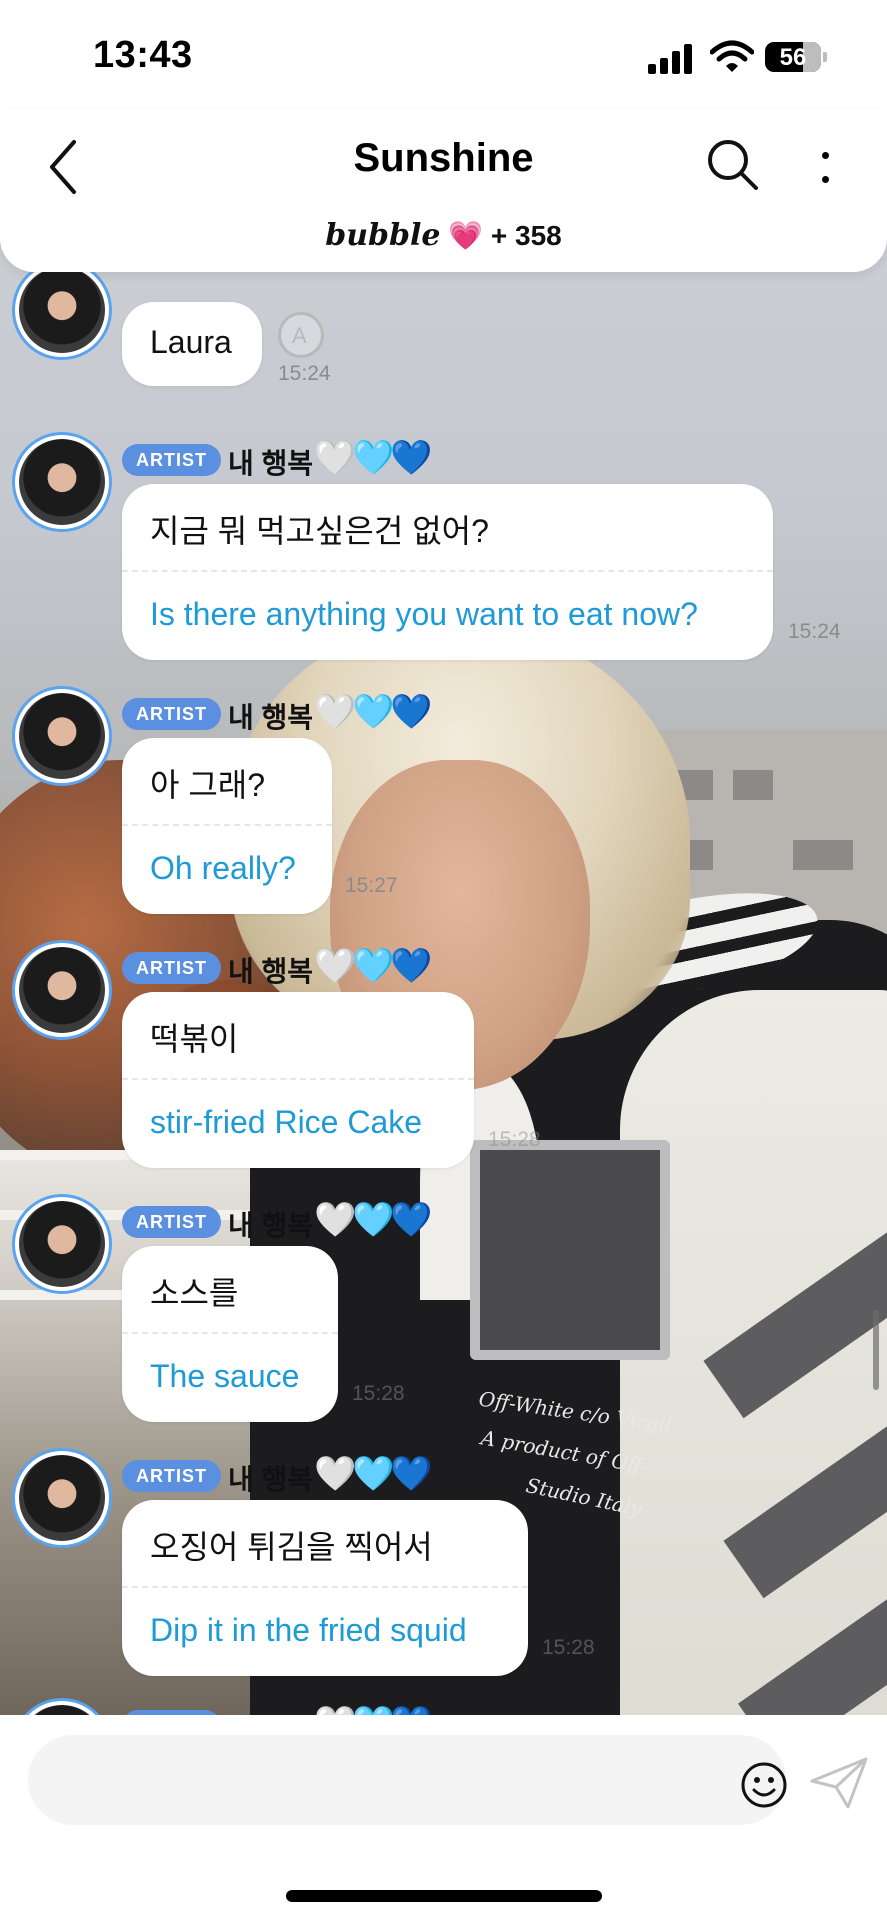  What do you see at coordinates (208, 785) in the screenshot?
I see `message-text: 아 그래?` at bounding box center [208, 785].